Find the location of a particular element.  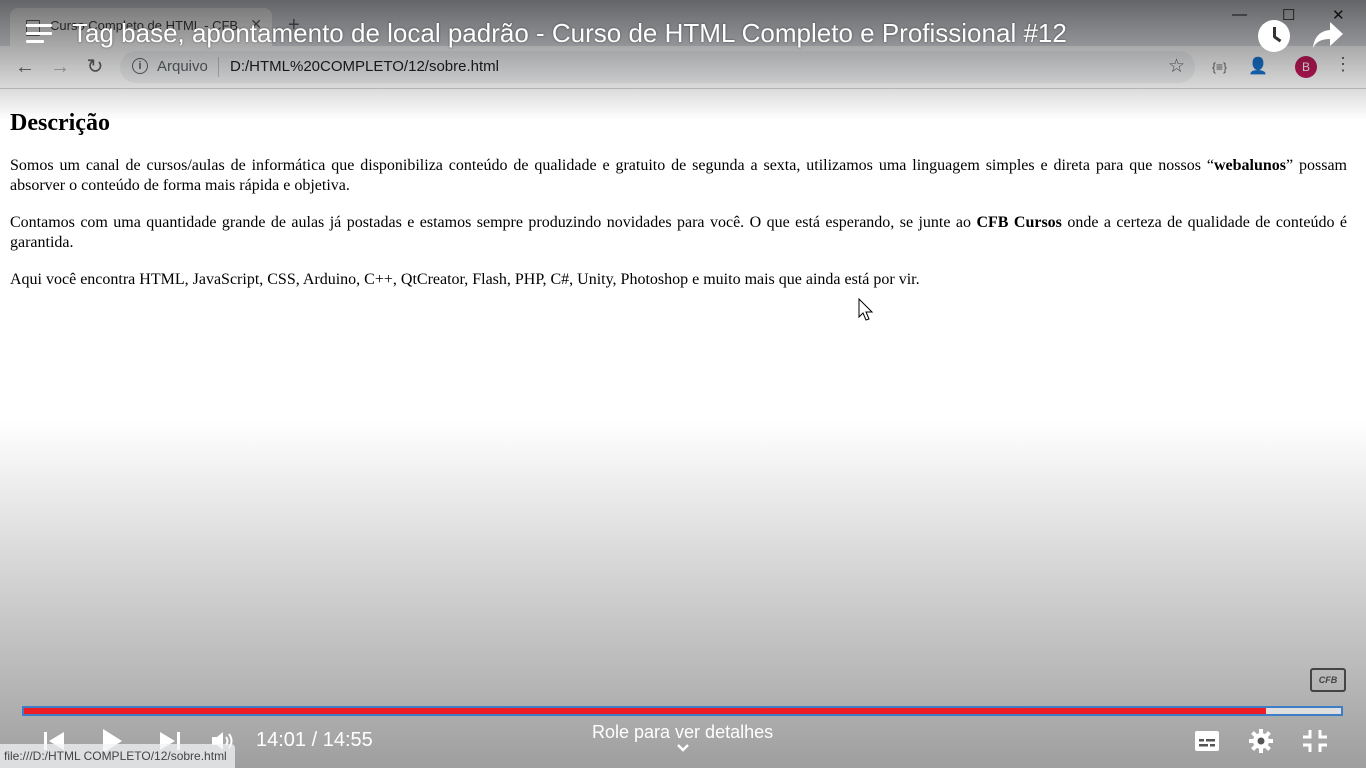

mouse-cursor-icon is located at coordinates (866, 309).